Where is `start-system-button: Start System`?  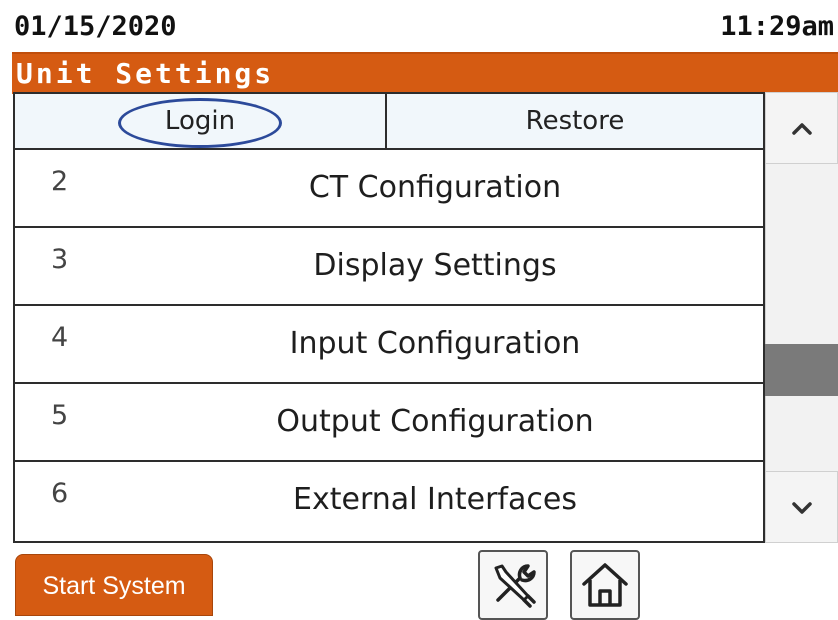
start-system-button: Start System is located at coordinates (114, 585).